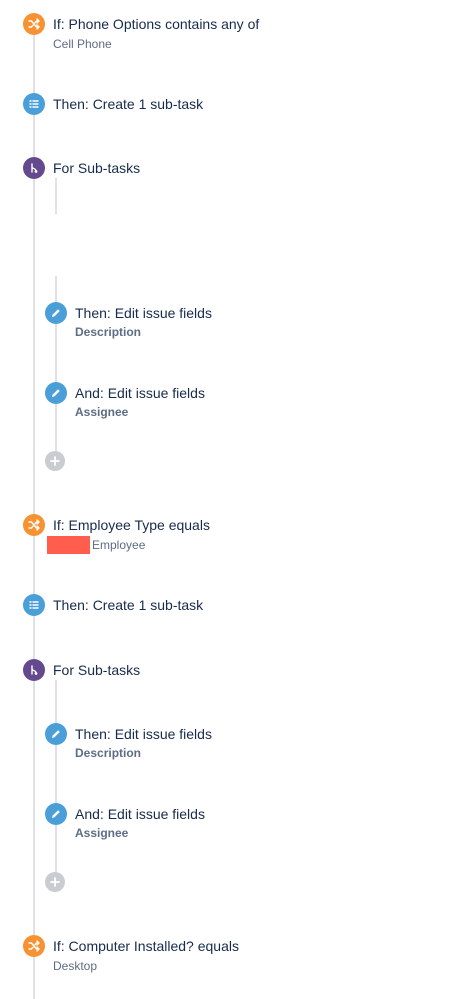 The image size is (476, 999). I want to click on redaction-box, so click(68, 545).